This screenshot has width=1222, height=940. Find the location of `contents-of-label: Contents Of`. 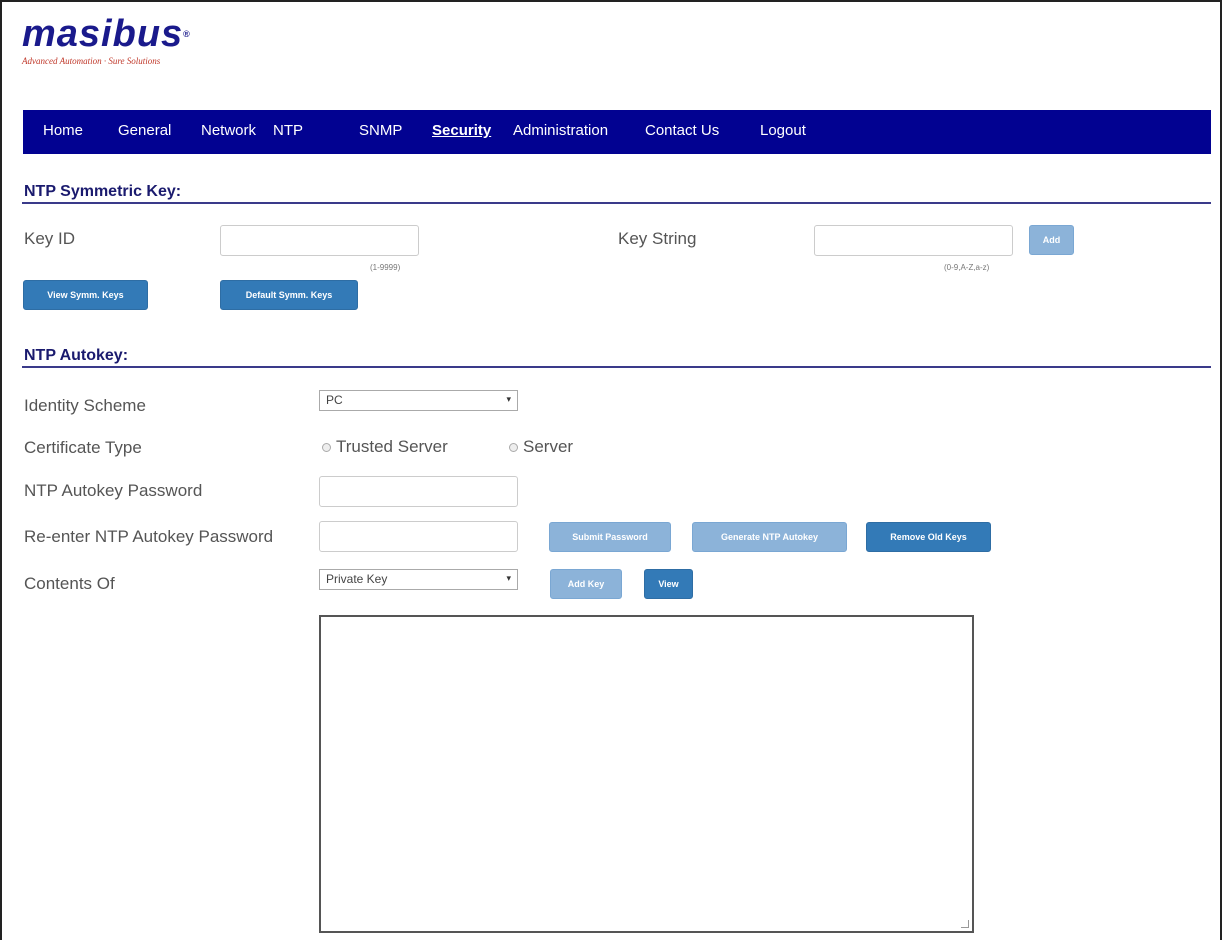

contents-of-label: Contents Of is located at coordinates (69, 583).